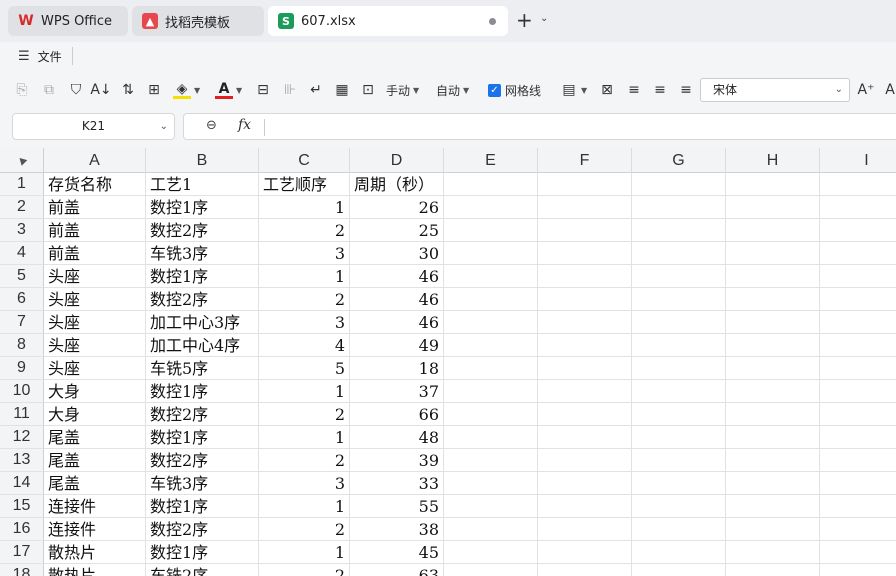 This screenshot has height=576, width=896. I want to click on cell-d: 39, so click(397, 460).